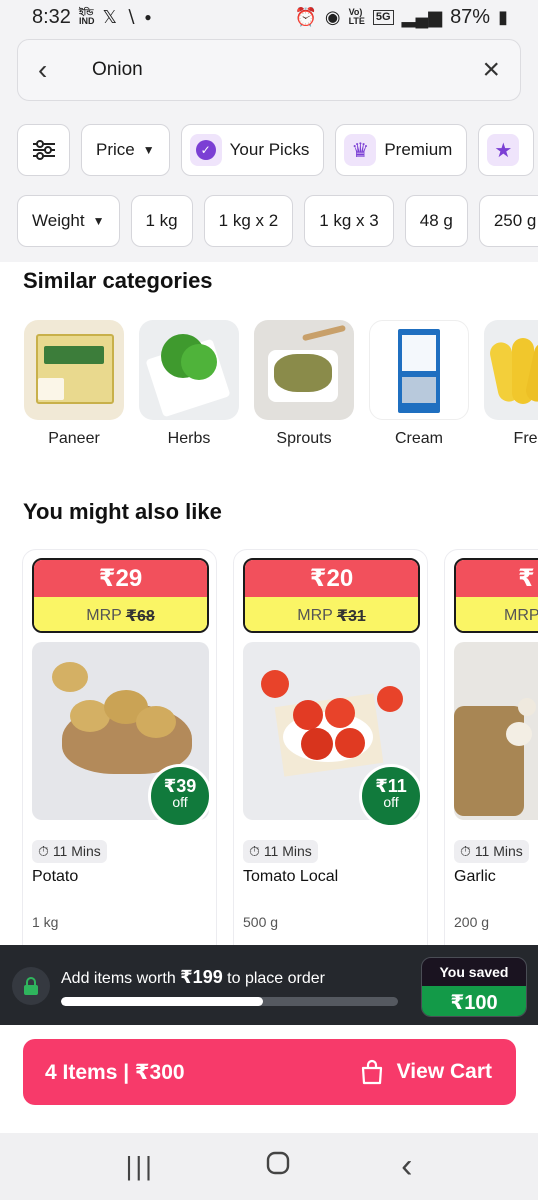  I want to click on selling-price: ₹, so click(497, 578).